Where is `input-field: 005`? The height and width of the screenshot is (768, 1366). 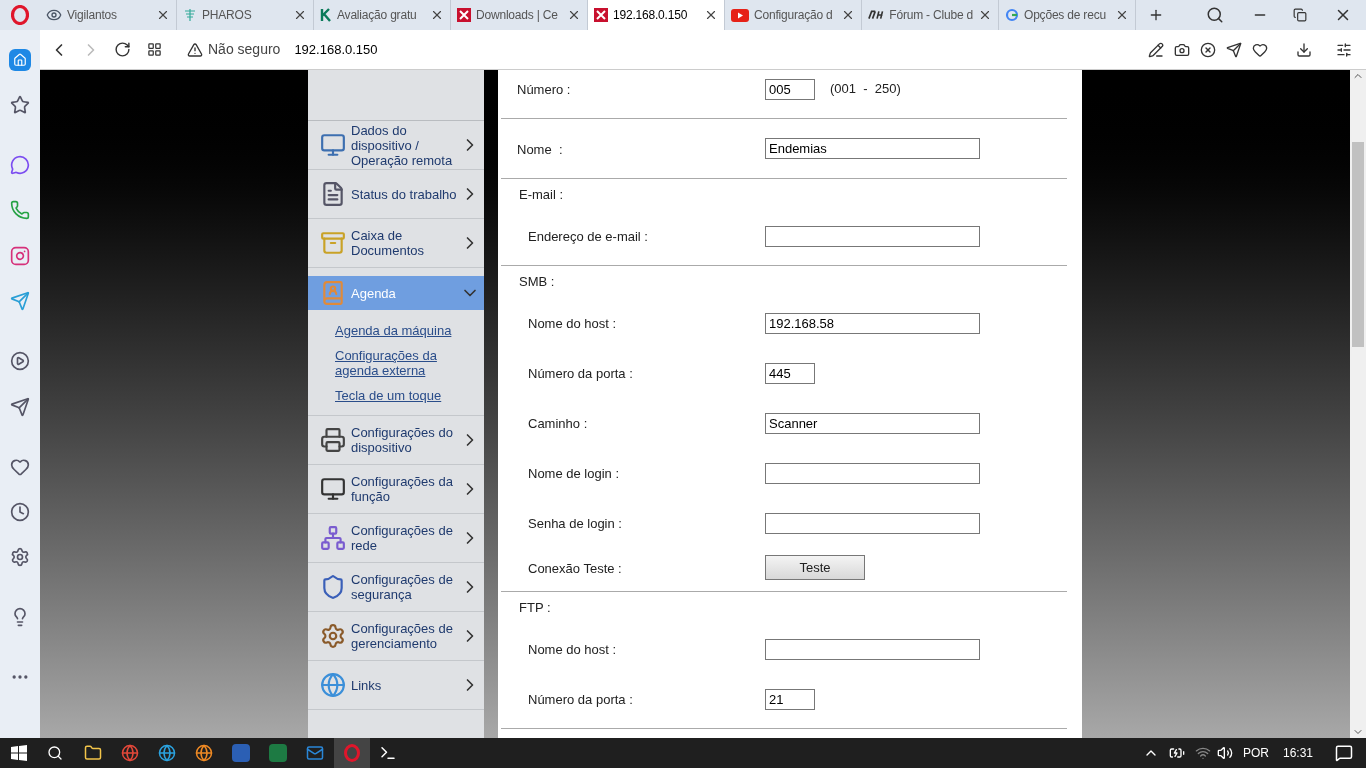 input-field: 005 is located at coordinates (790, 89).